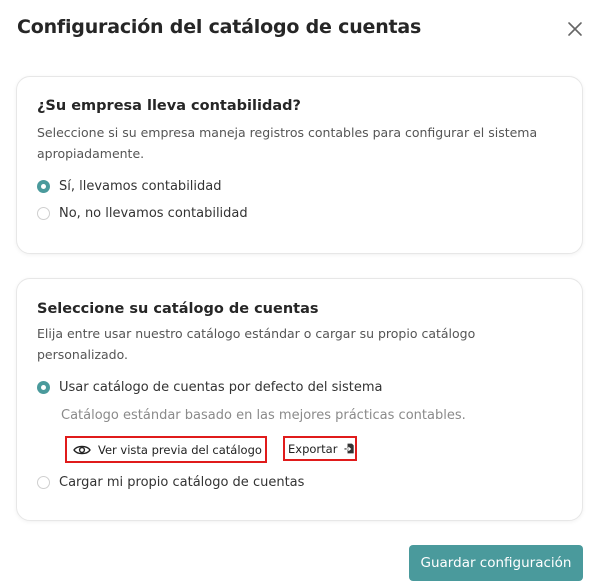 This screenshot has height=587, width=591. Describe the element at coordinates (349, 448) in the screenshot. I see `export-file-icon` at that location.